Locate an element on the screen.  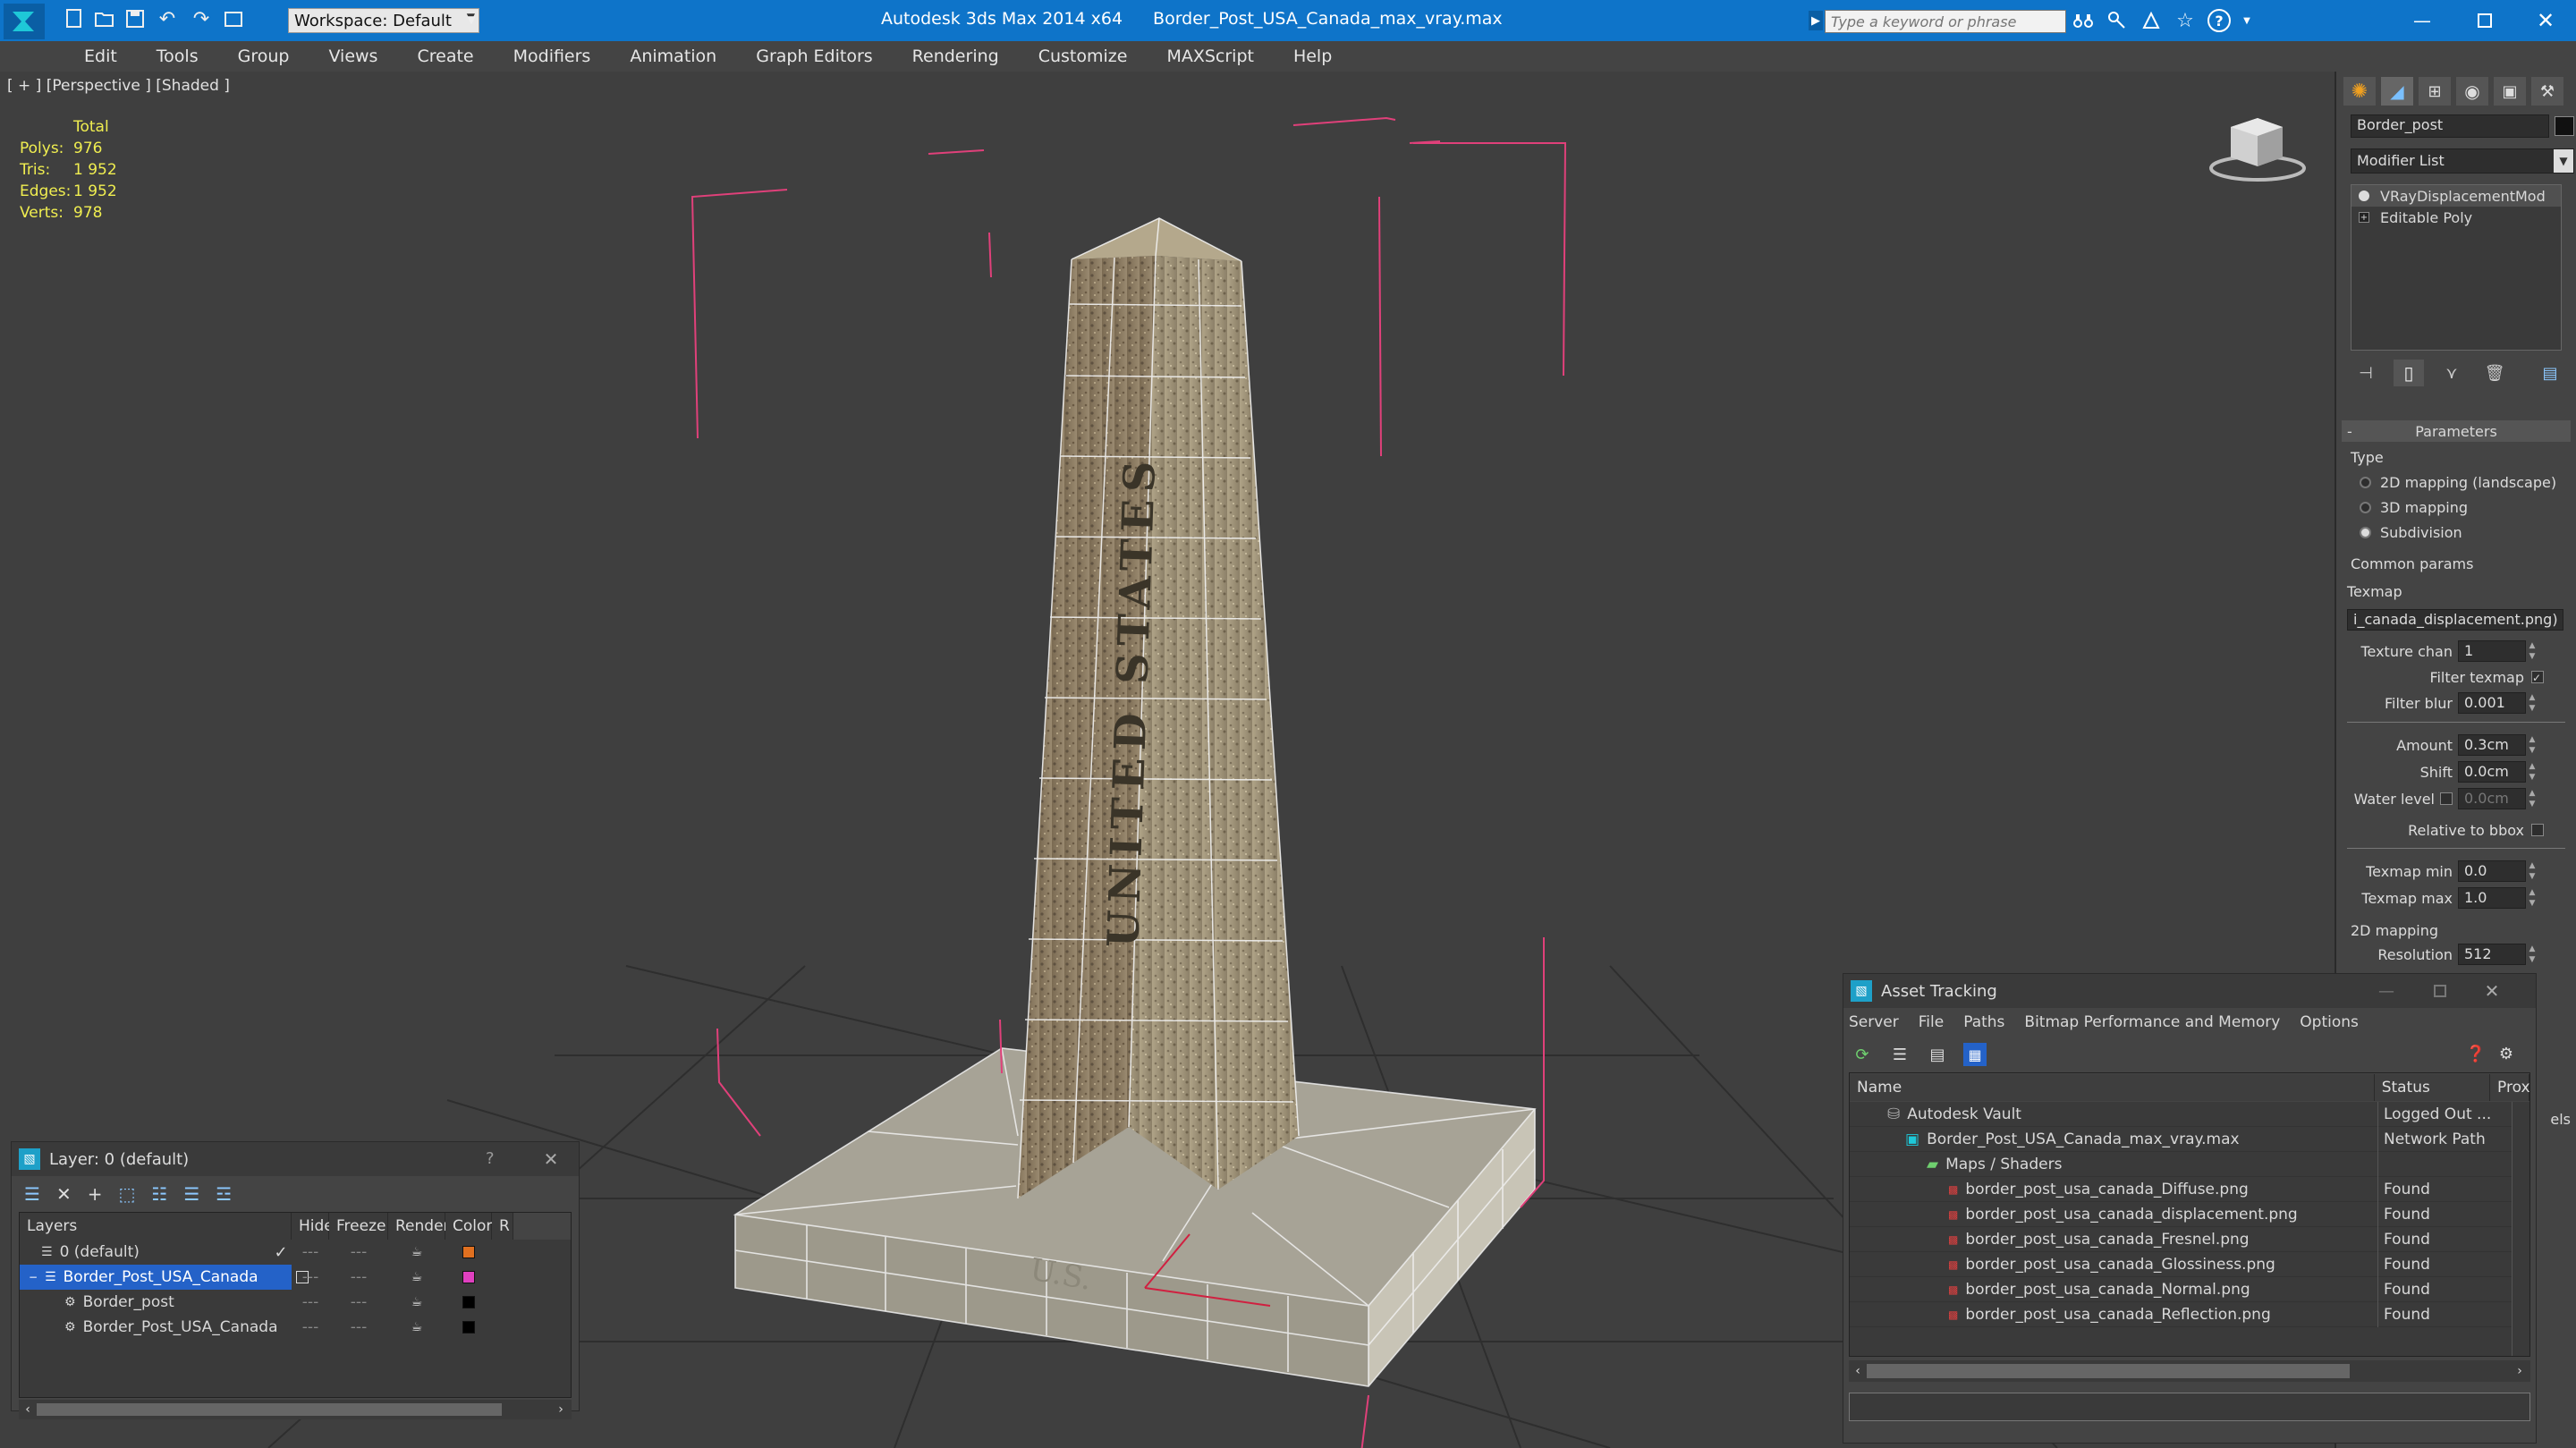
menu-tools: Tools is located at coordinates (177, 57).